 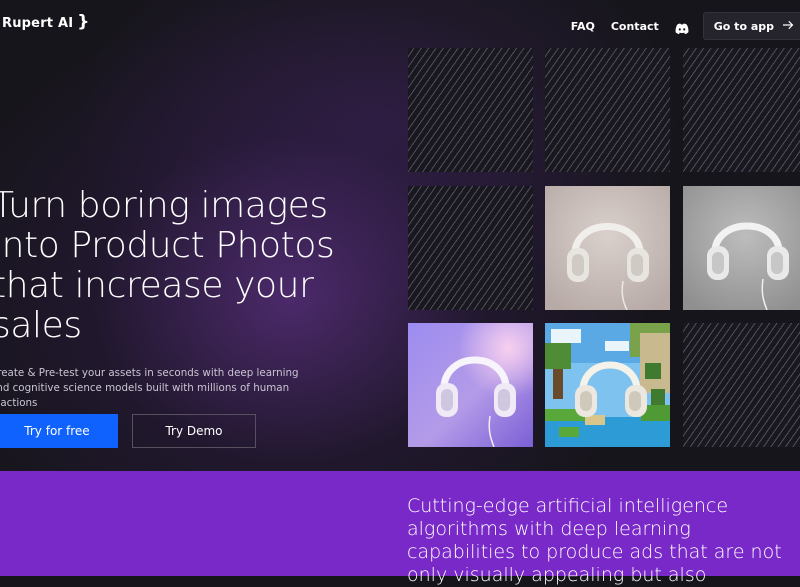 I want to click on headphones-grey-image, so click(x=741, y=248).